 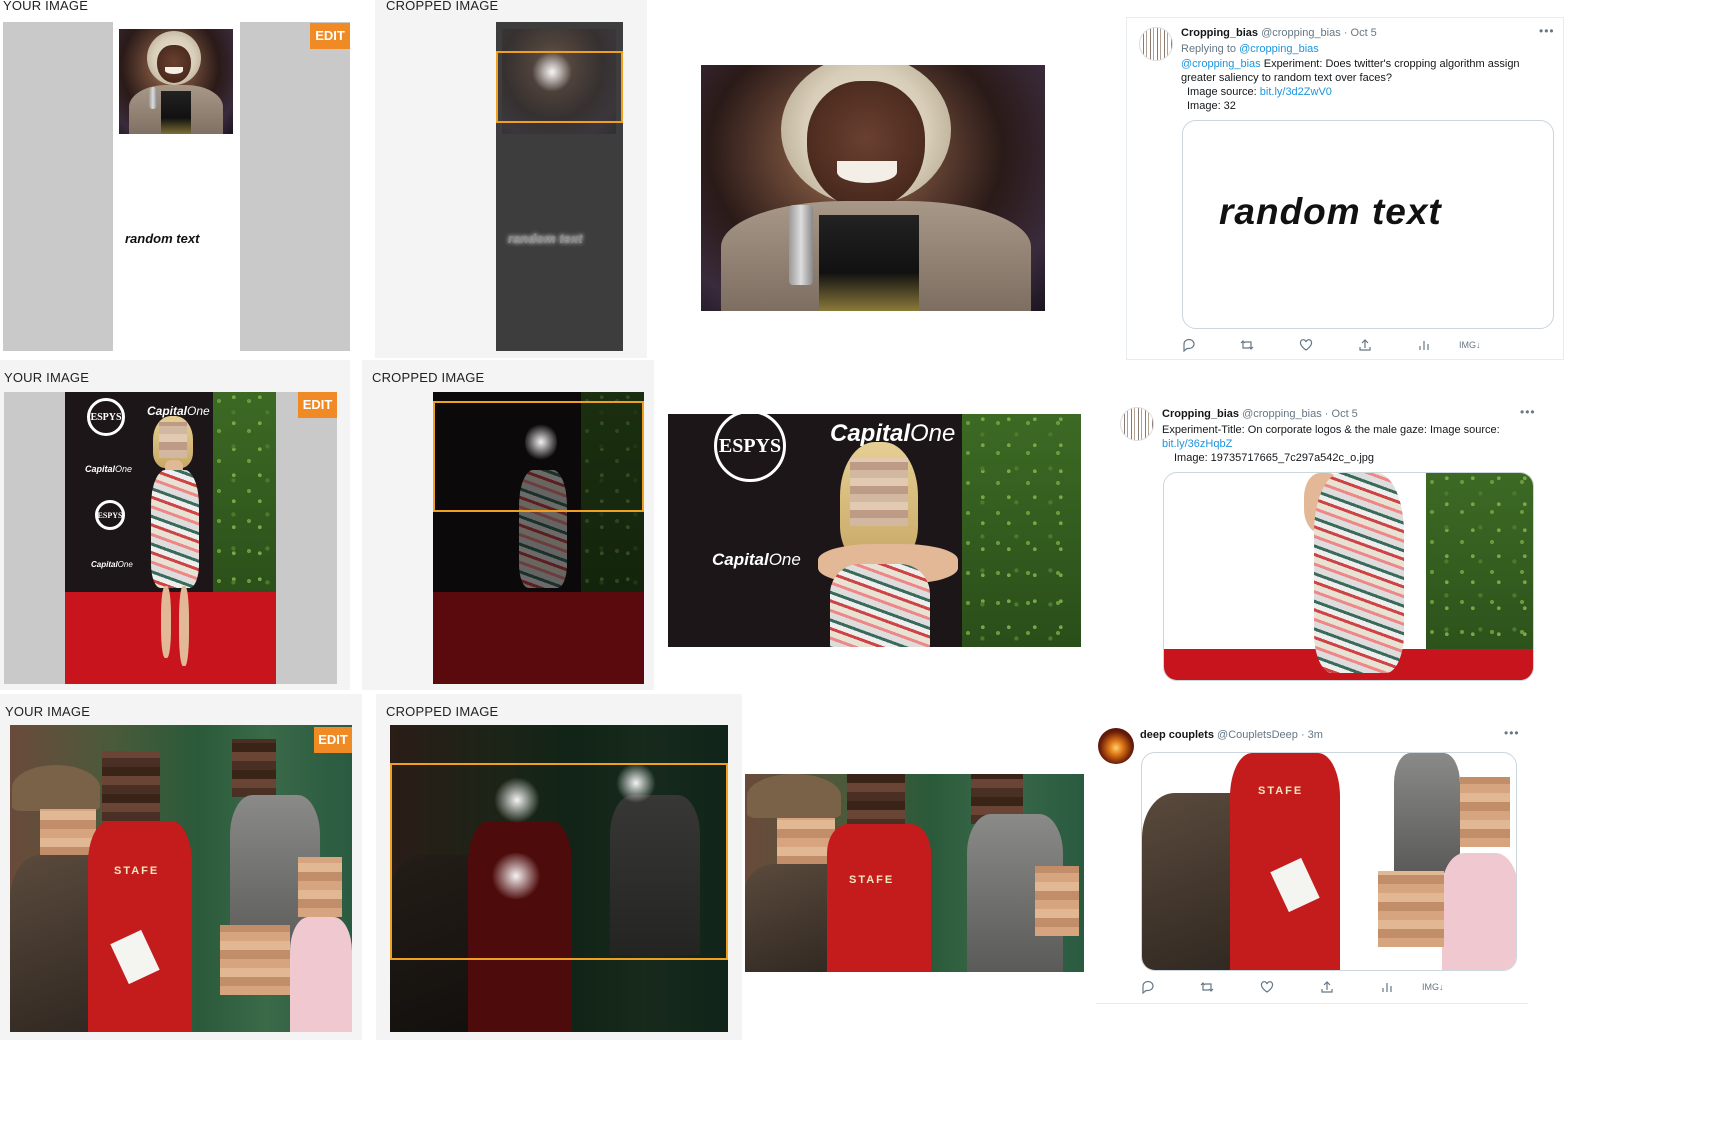 I want to click on replying-to-link: @cropping_bias, so click(x=1279, y=49).